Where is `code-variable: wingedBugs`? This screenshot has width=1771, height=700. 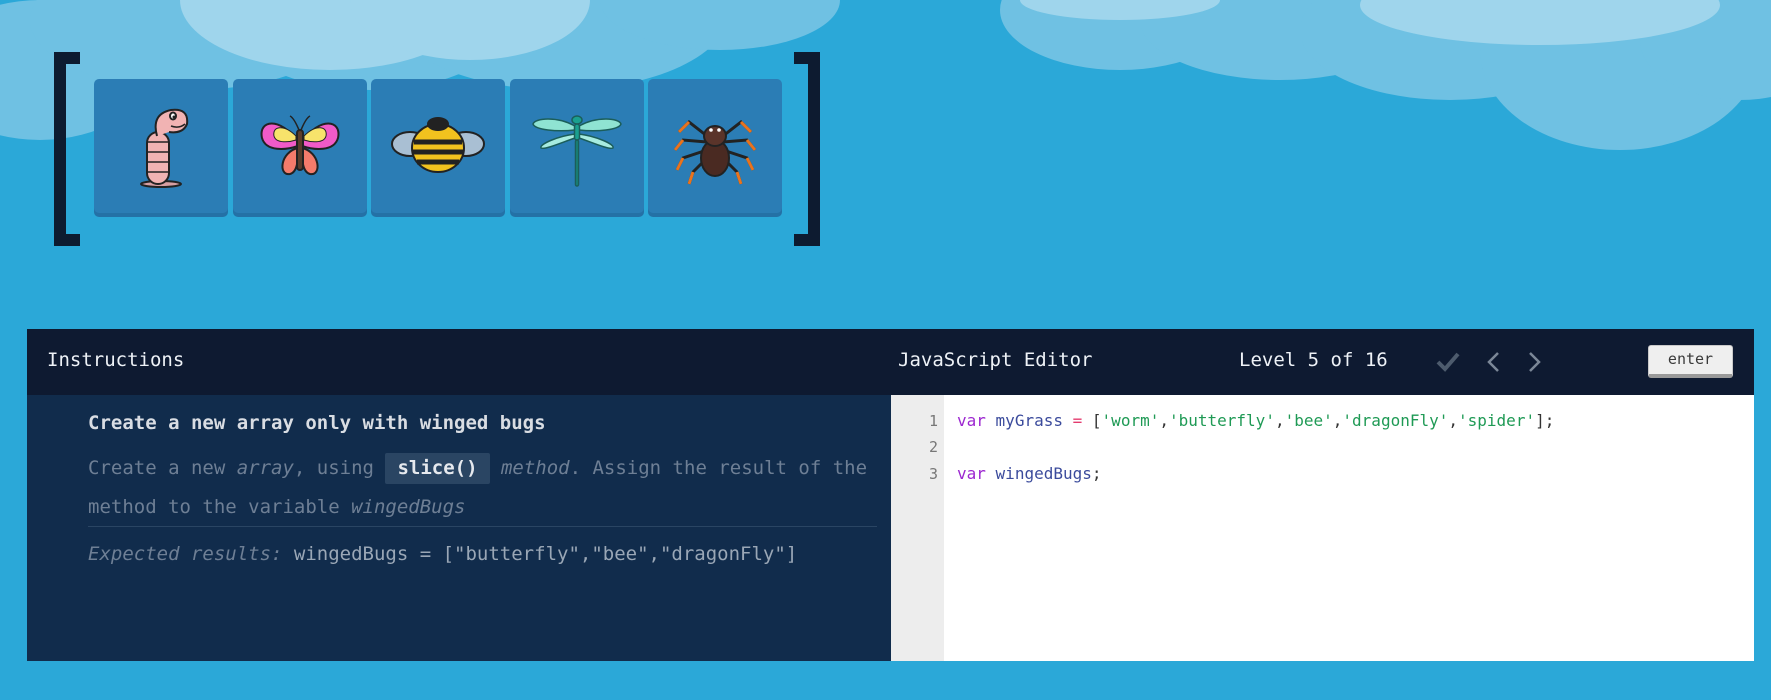
code-variable: wingedBugs is located at coordinates (1043, 473).